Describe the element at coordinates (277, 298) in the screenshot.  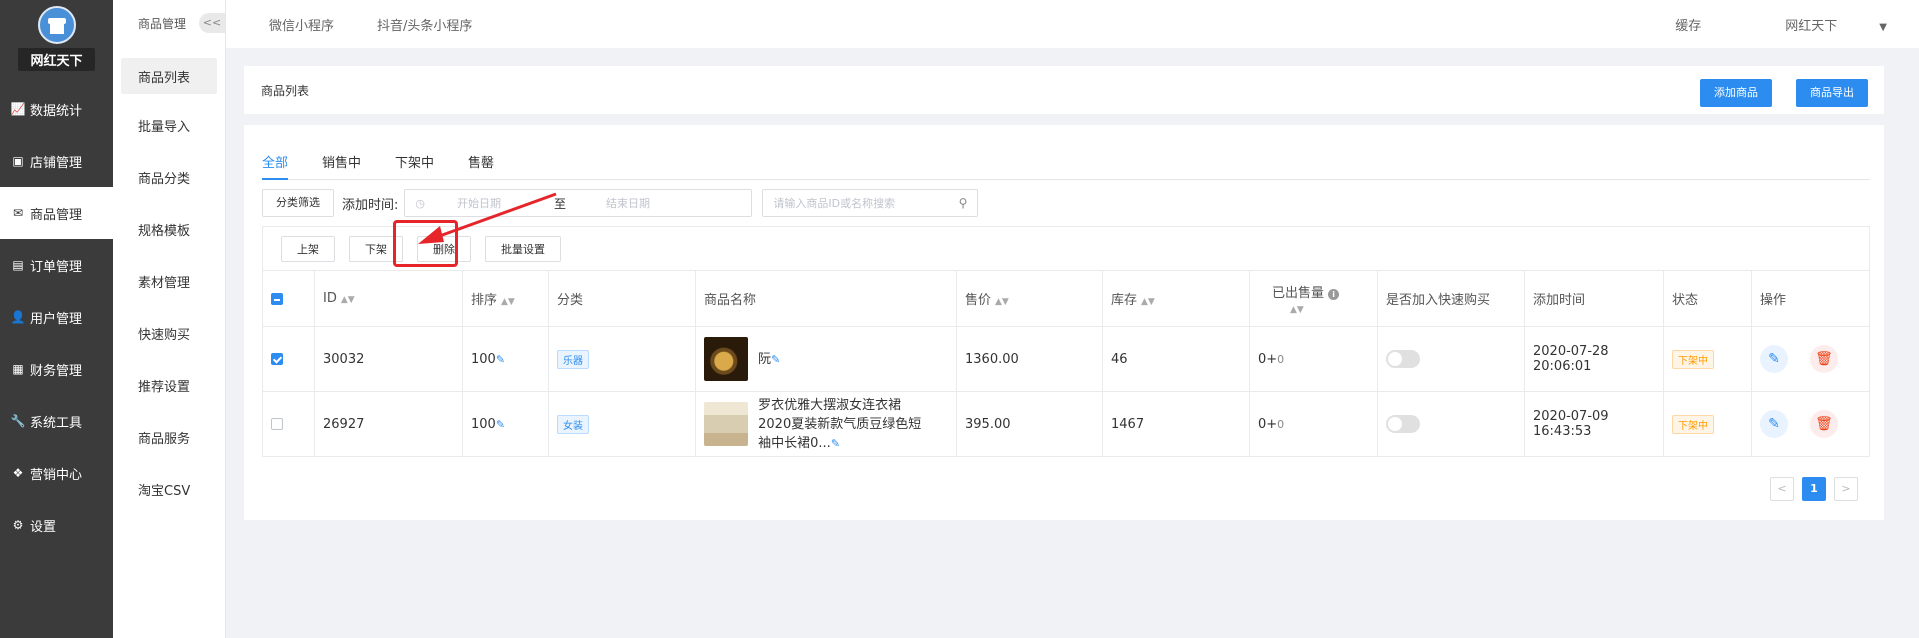
I see `select-all-checkbox` at that location.